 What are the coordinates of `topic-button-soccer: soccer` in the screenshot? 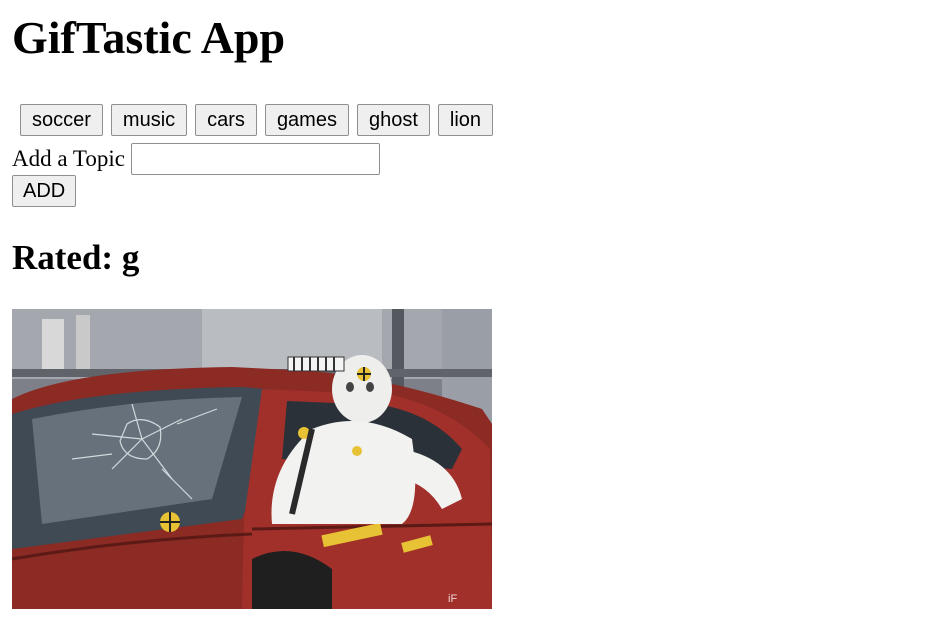 It's located at (61, 120).